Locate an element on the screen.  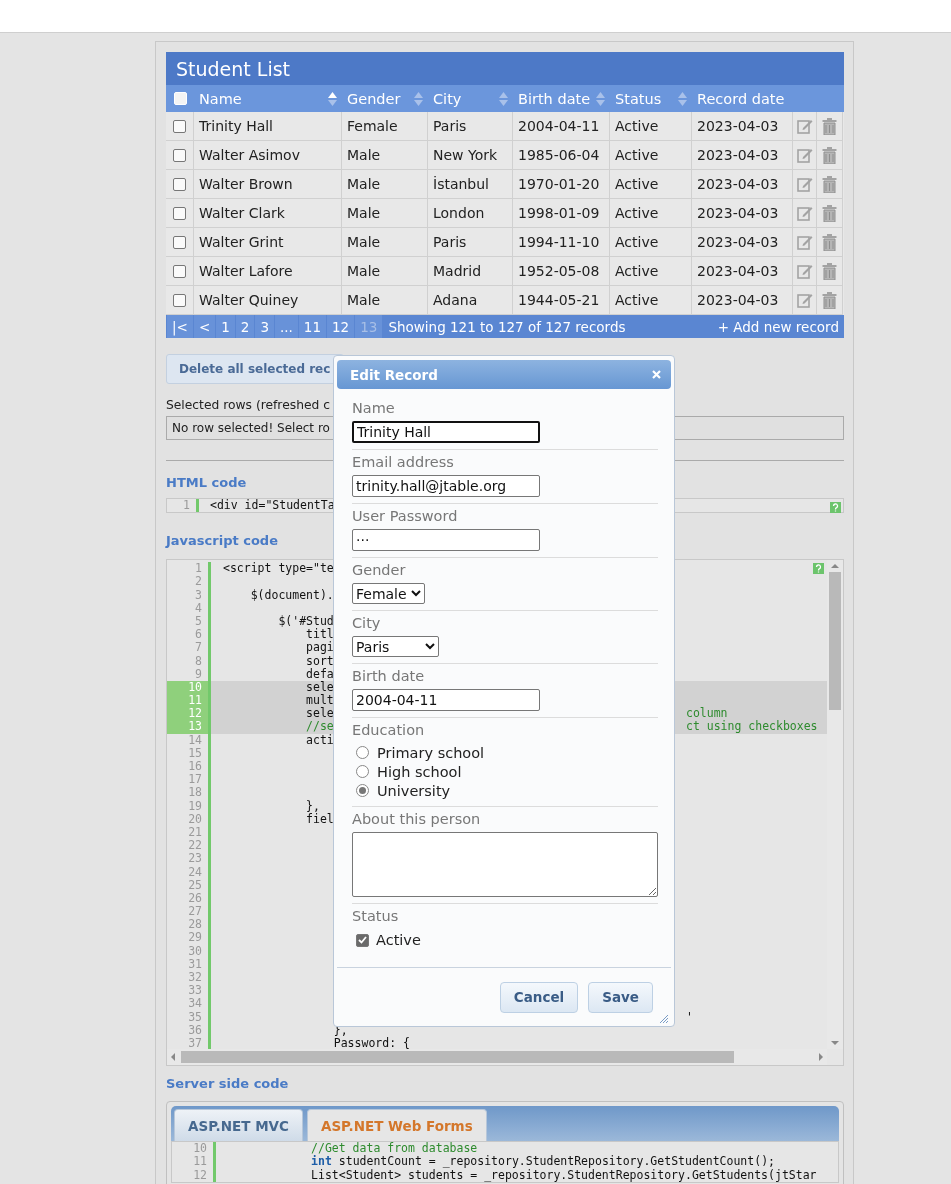
code-text: }, is located at coordinates (312, 806).